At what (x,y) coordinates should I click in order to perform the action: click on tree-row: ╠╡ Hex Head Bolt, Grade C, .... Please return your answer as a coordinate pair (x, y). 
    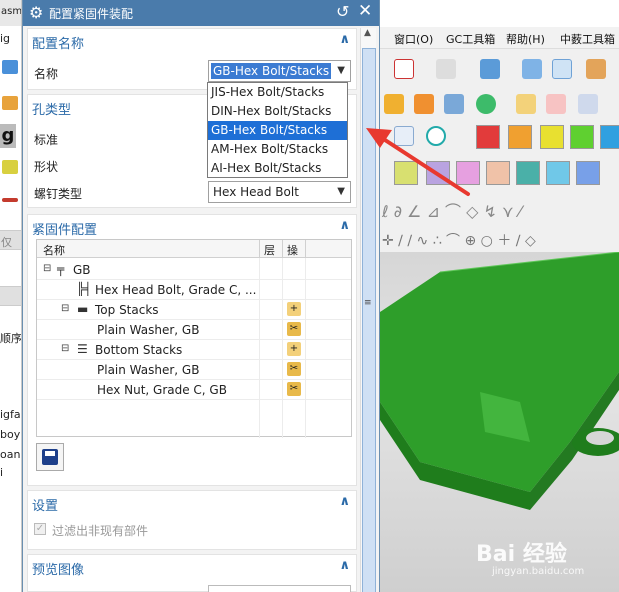
    Looking at the image, I should click on (194, 290).